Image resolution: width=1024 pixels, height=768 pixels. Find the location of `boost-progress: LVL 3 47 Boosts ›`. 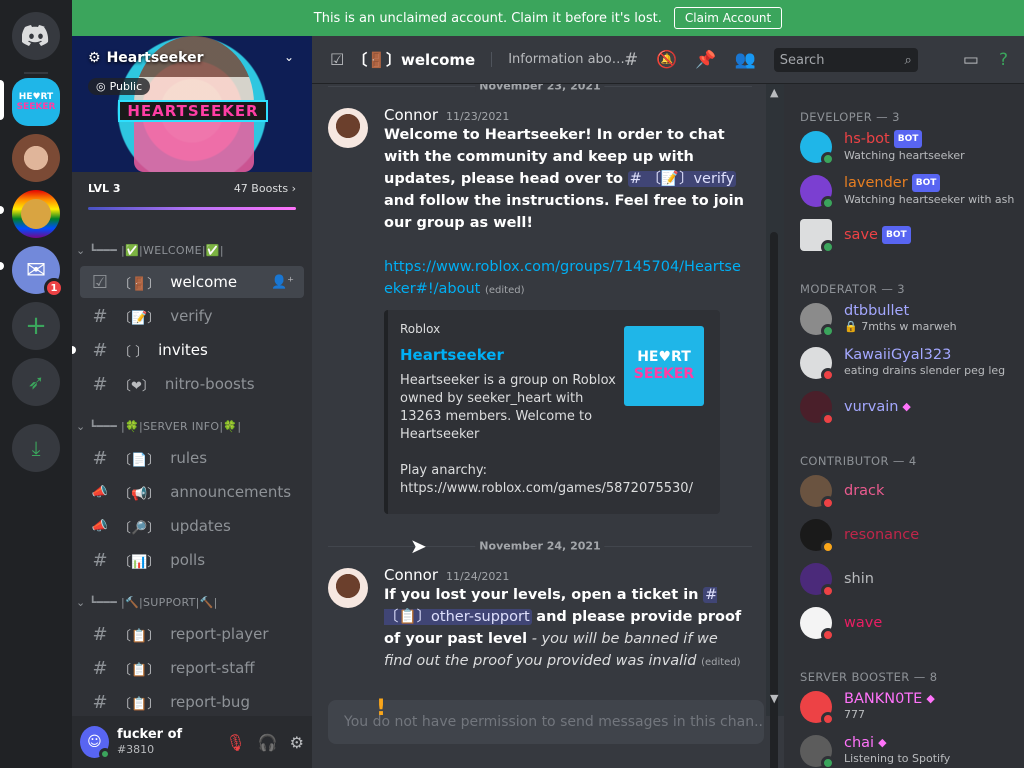

boost-progress: LVL 3 47 Boosts › is located at coordinates (192, 196).